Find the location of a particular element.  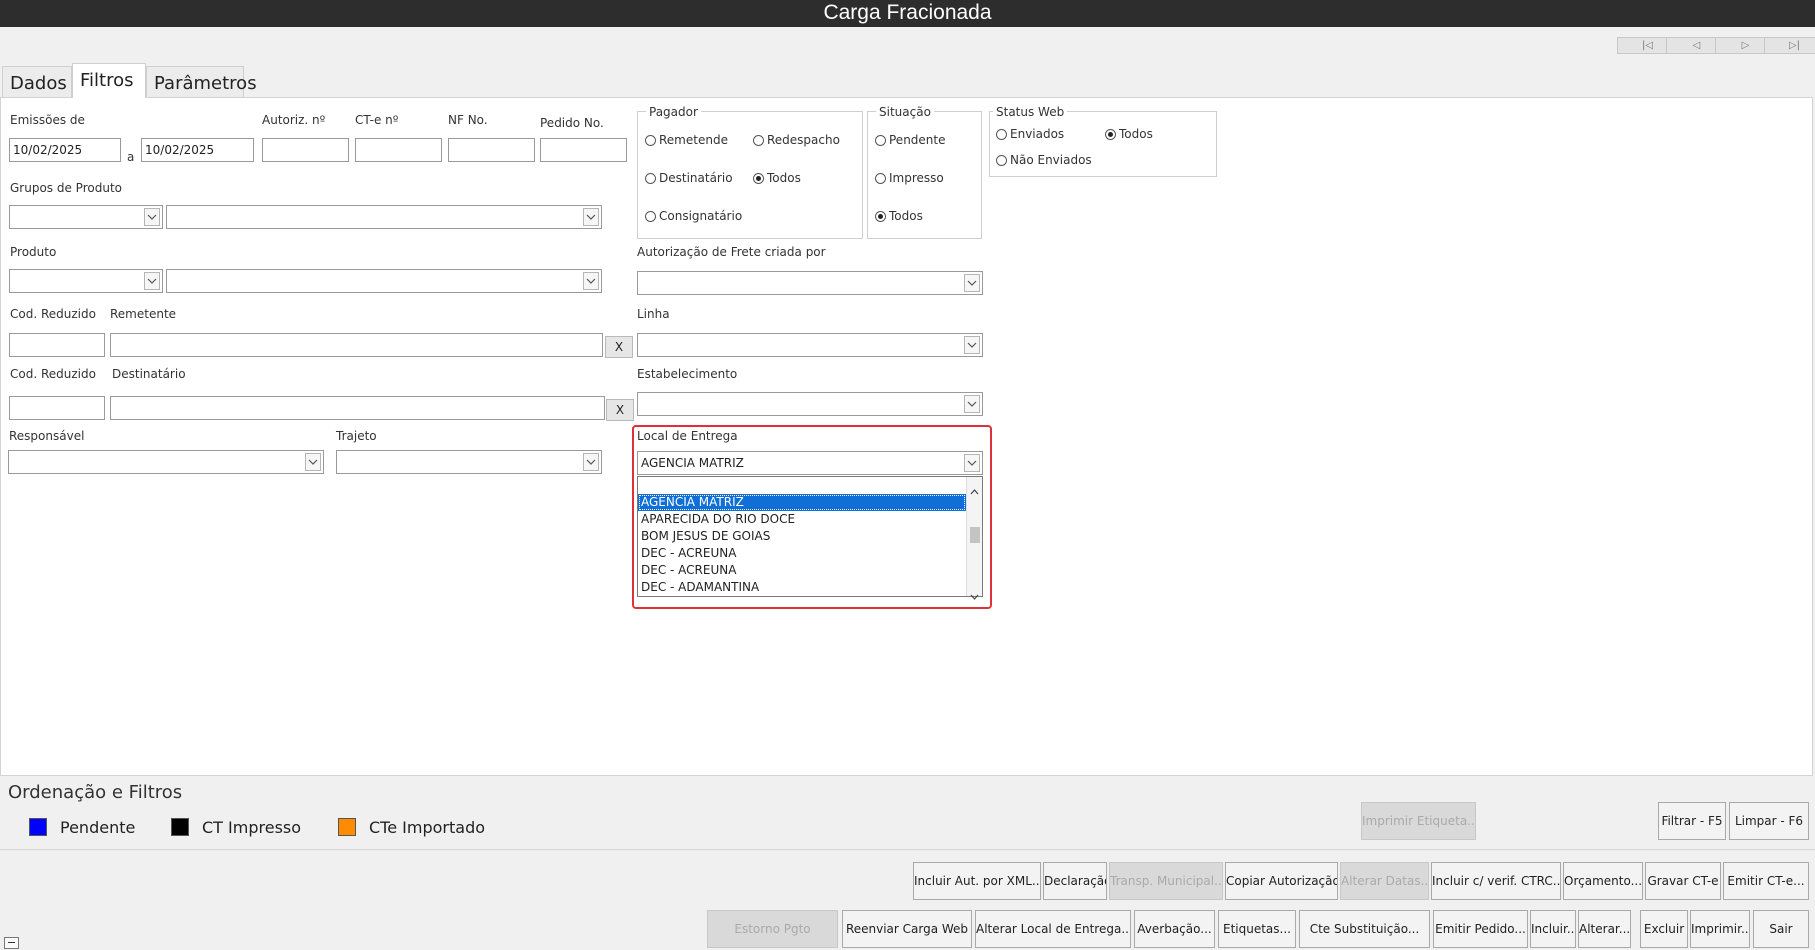

legend-pendente-label: Pendente is located at coordinates (98, 827).